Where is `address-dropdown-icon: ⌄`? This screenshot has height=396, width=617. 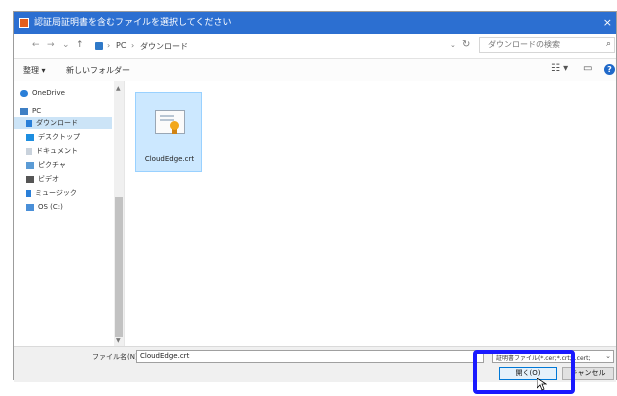
address-dropdown-icon: ⌄ is located at coordinates (453, 45).